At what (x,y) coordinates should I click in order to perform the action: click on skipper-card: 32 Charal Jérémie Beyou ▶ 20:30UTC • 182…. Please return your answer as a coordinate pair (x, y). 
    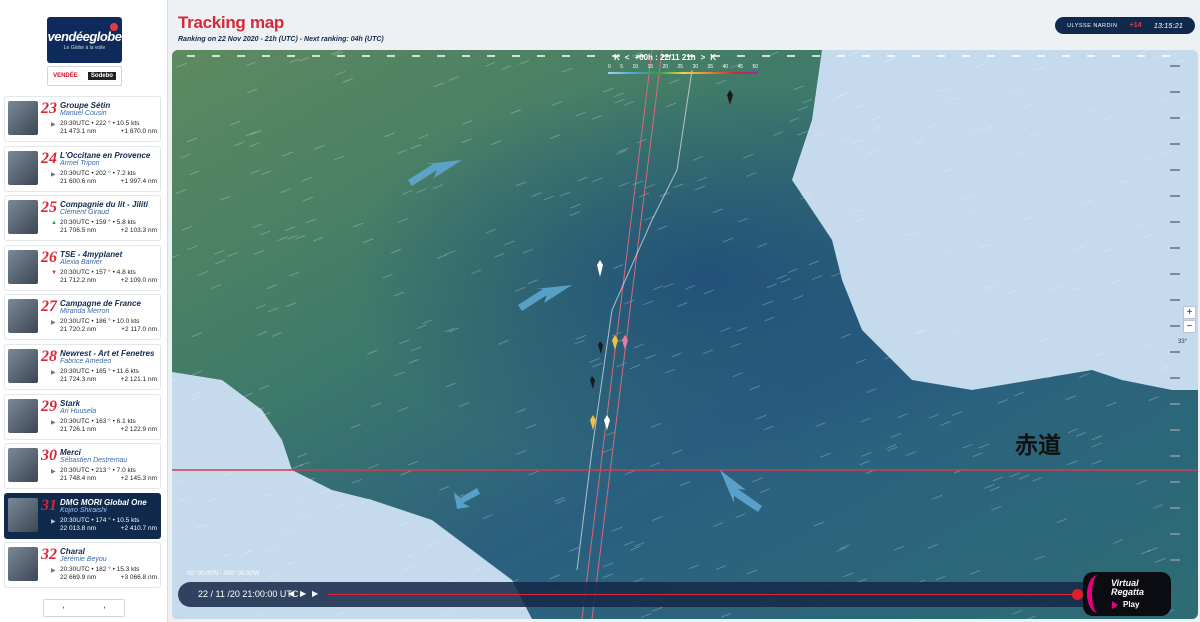
    Looking at the image, I should click on (82, 565).